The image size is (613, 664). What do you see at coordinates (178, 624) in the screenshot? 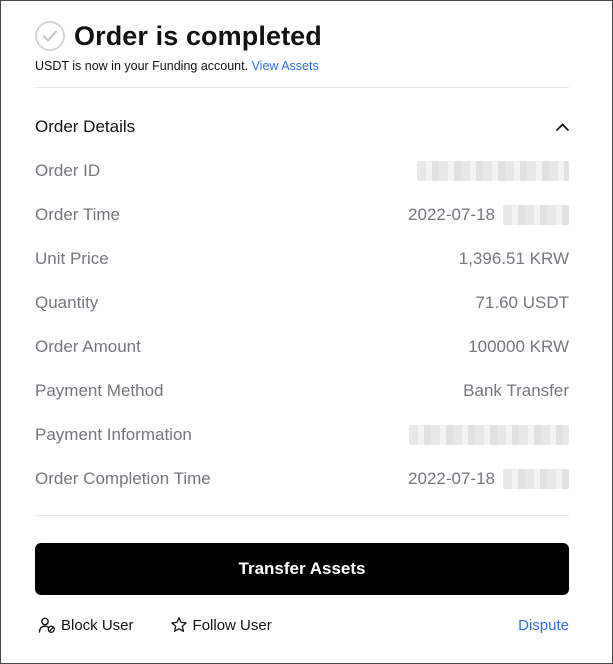
I see `star-outline-icon` at bounding box center [178, 624].